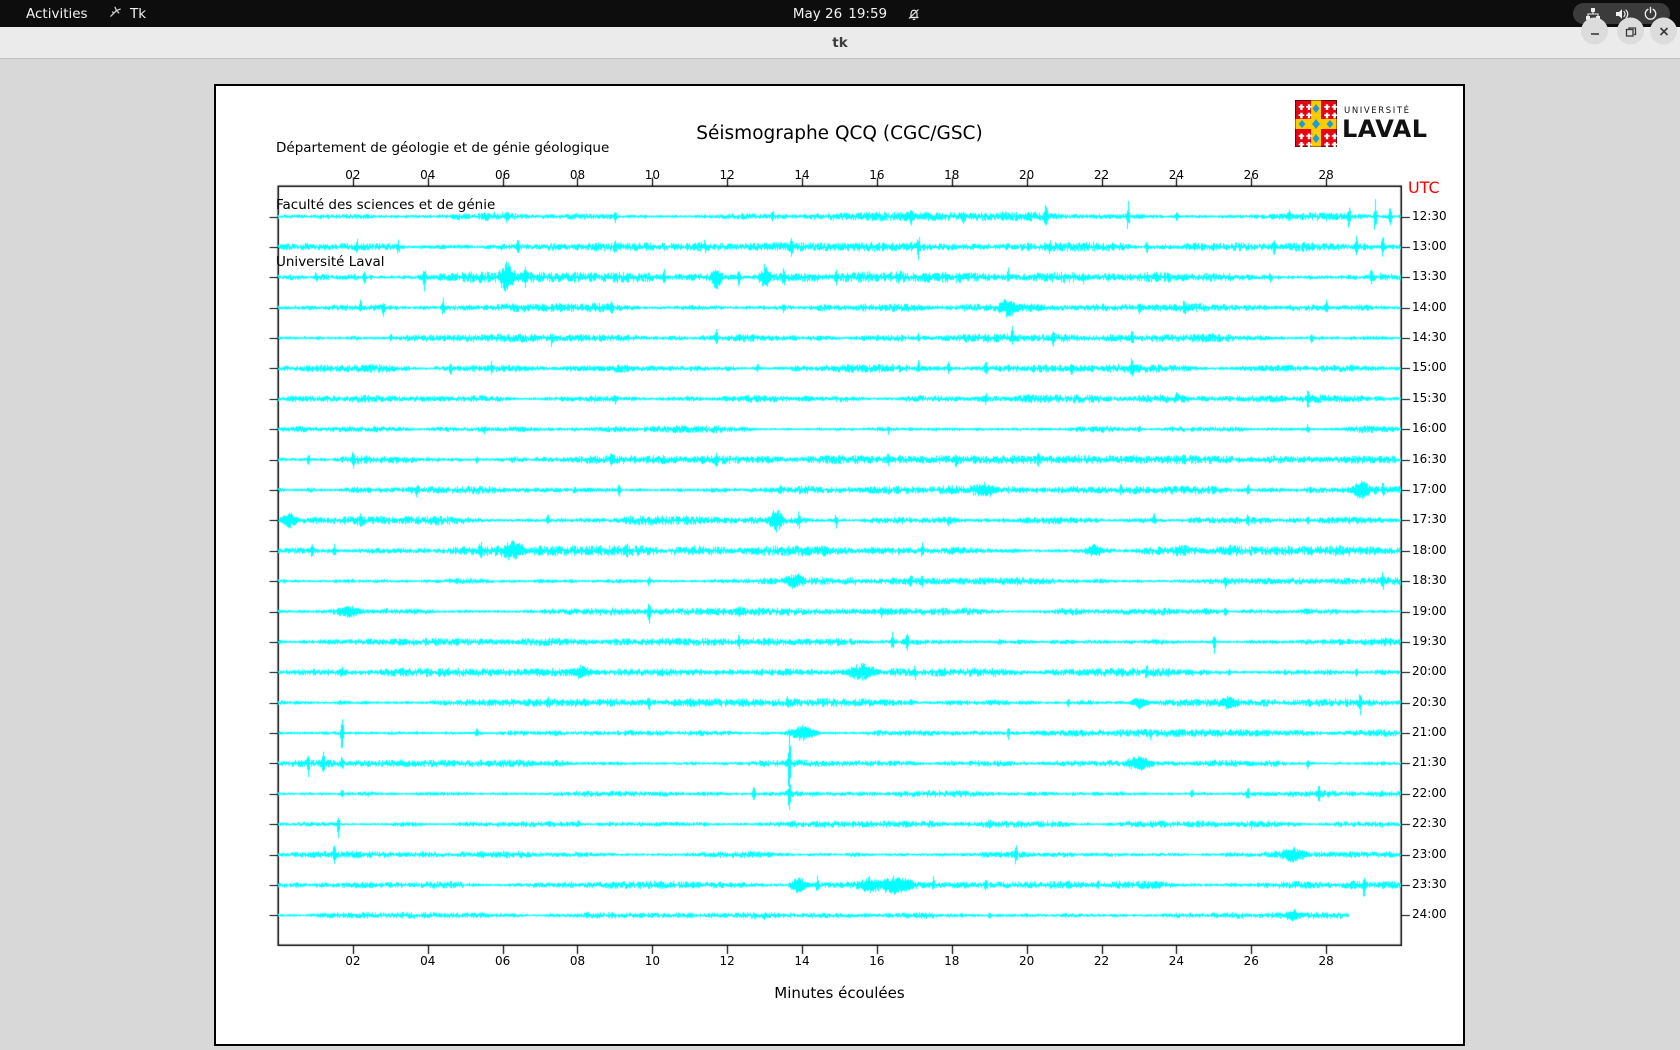 The width and height of the screenshot is (1680, 1050). Describe the element at coordinates (952, 961) in the screenshot. I see `x-tick-label-bottom: 18` at that location.